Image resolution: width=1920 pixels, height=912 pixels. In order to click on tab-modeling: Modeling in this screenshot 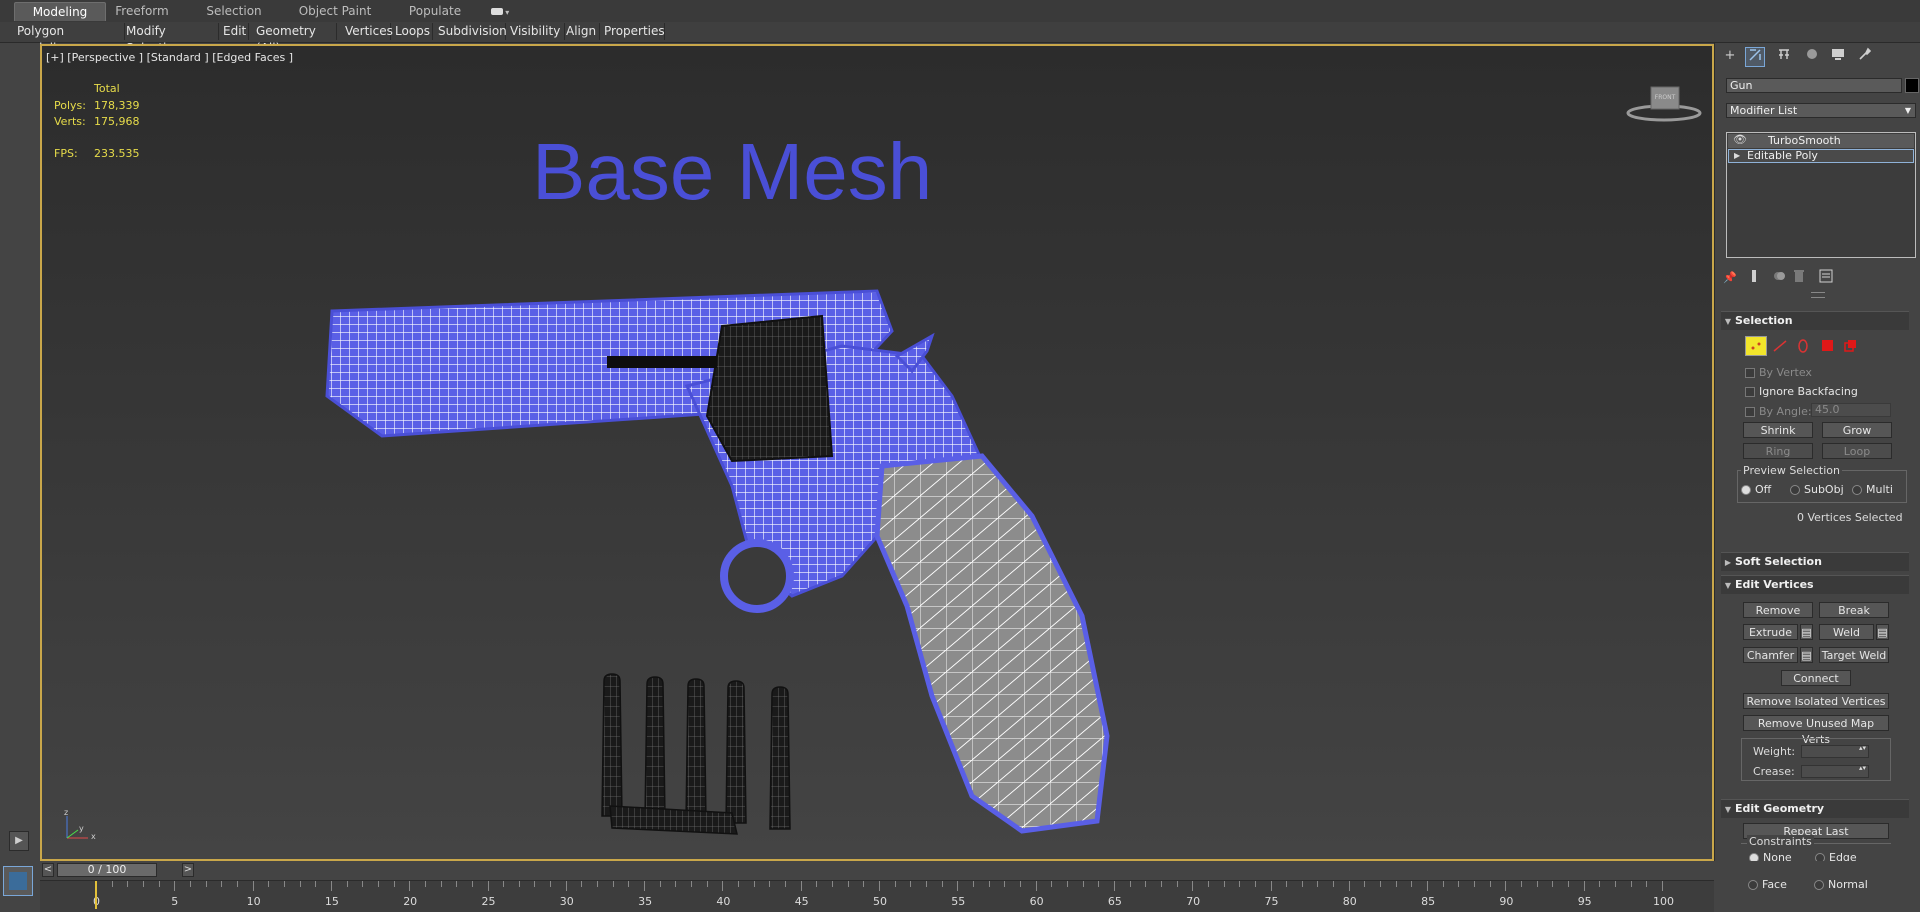, I will do `click(60, 11)`.